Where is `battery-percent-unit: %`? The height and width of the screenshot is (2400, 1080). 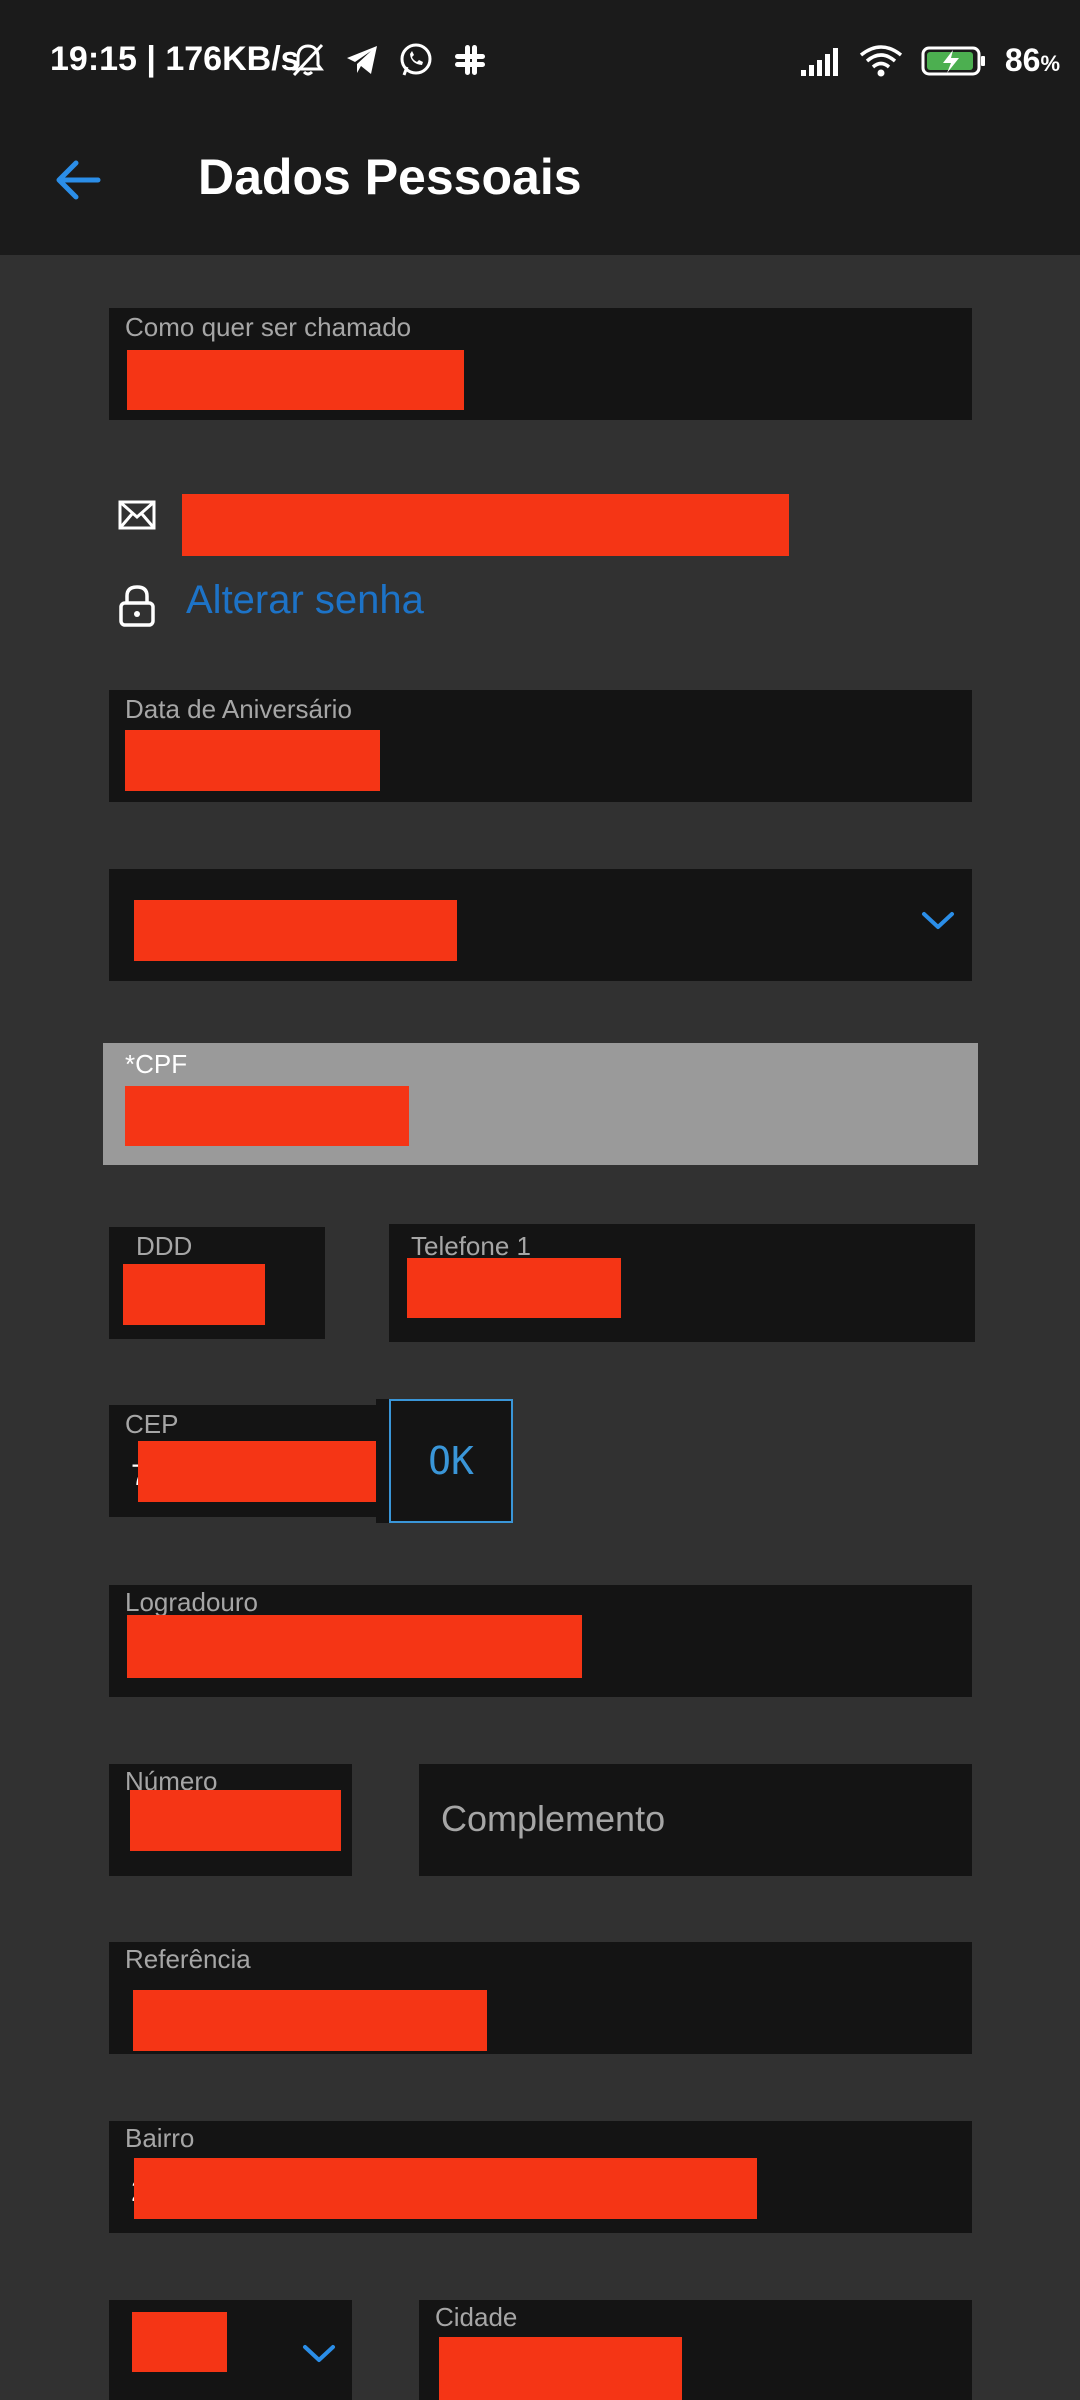
battery-percent-unit: % is located at coordinates (1050, 63).